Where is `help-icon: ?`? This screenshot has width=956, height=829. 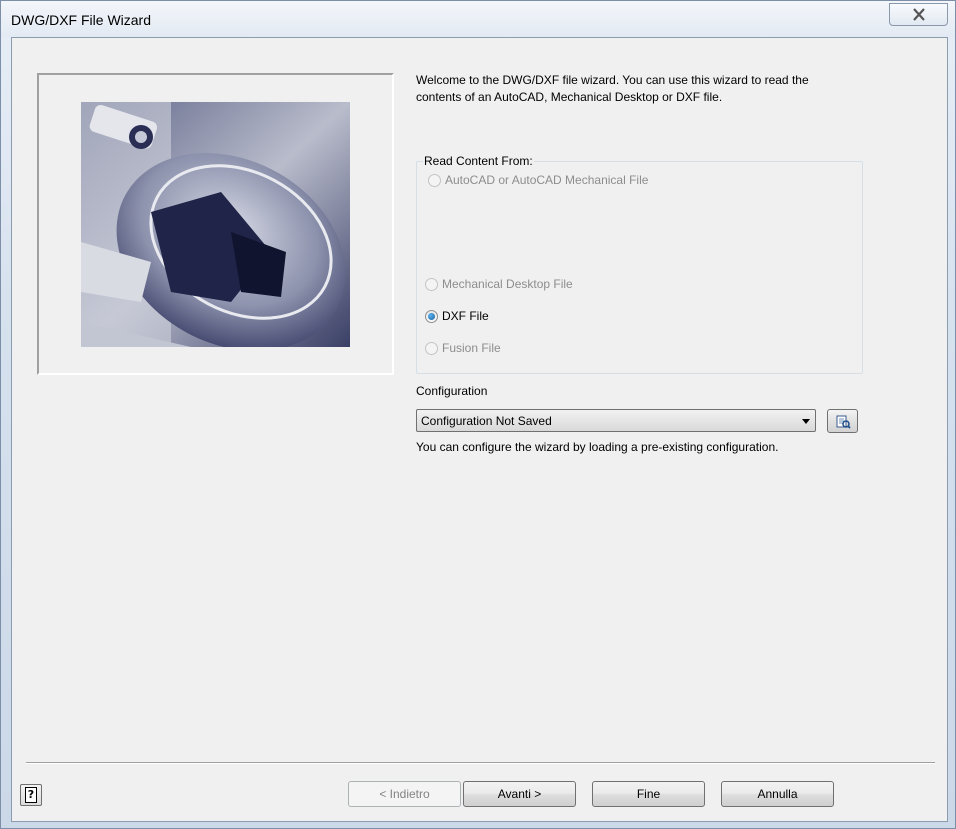
help-icon: ? is located at coordinates (31, 795).